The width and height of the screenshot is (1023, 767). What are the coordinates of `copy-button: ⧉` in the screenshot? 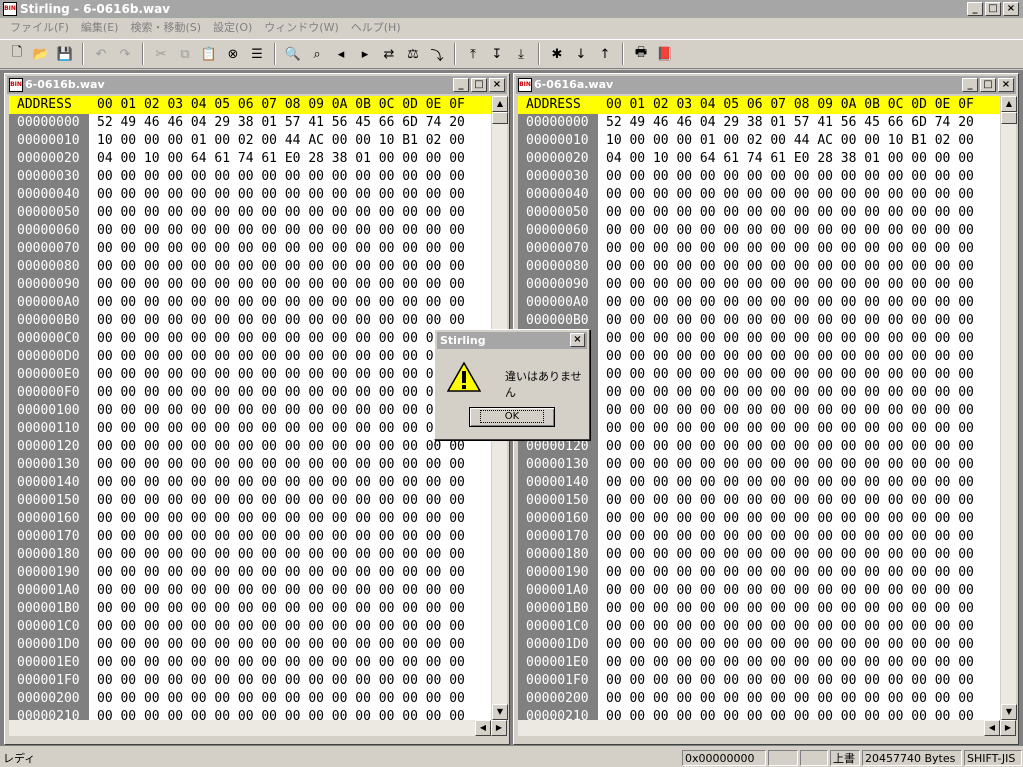 It's located at (185, 54).